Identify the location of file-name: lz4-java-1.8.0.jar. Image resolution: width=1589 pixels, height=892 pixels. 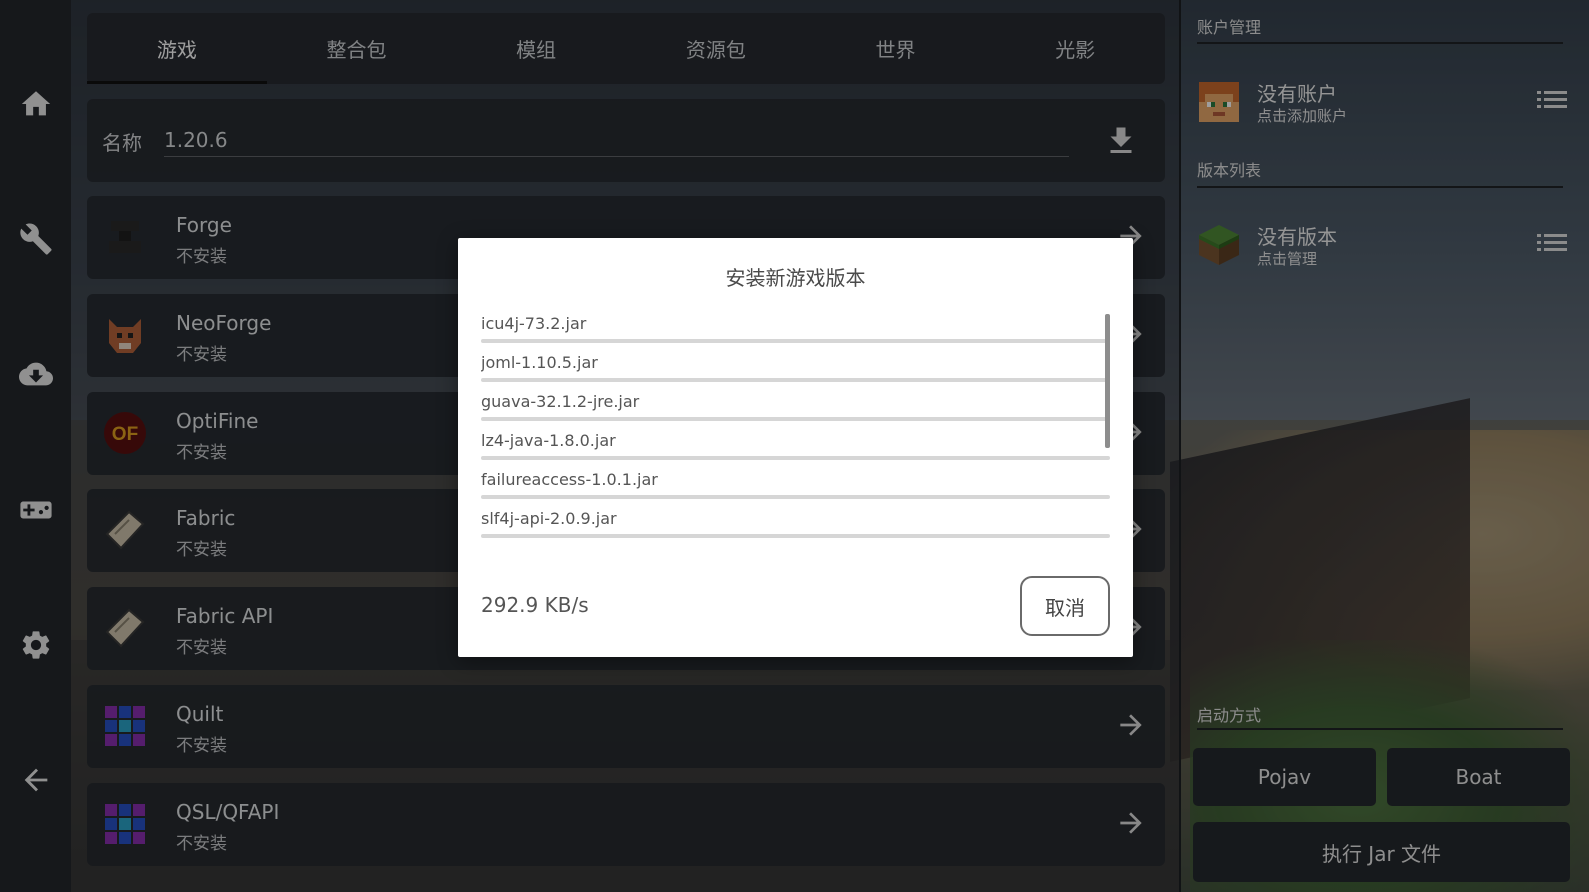
(548, 440).